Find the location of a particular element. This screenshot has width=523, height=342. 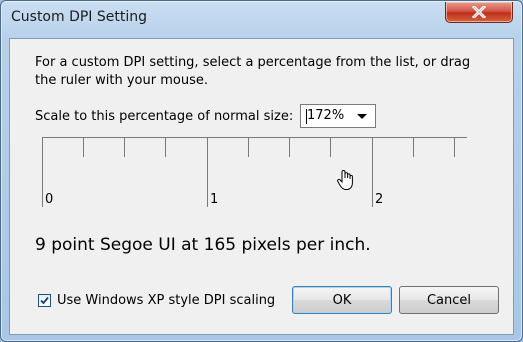

xp-dpi-scaling-checkbox is located at coordinates (44, 300).